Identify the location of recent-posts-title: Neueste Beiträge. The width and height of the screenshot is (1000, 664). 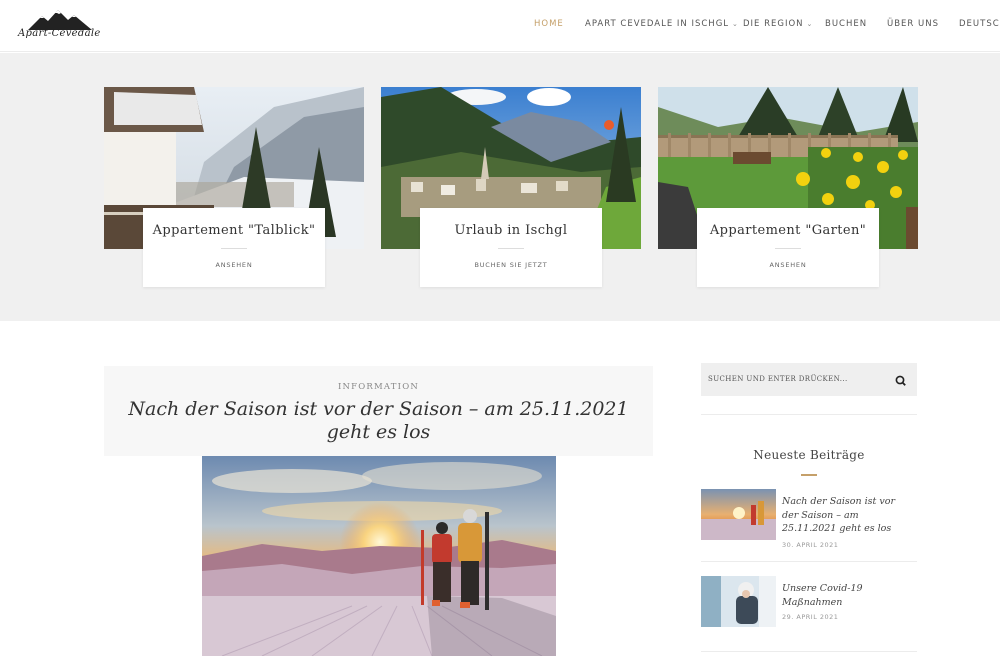
(809, 455).